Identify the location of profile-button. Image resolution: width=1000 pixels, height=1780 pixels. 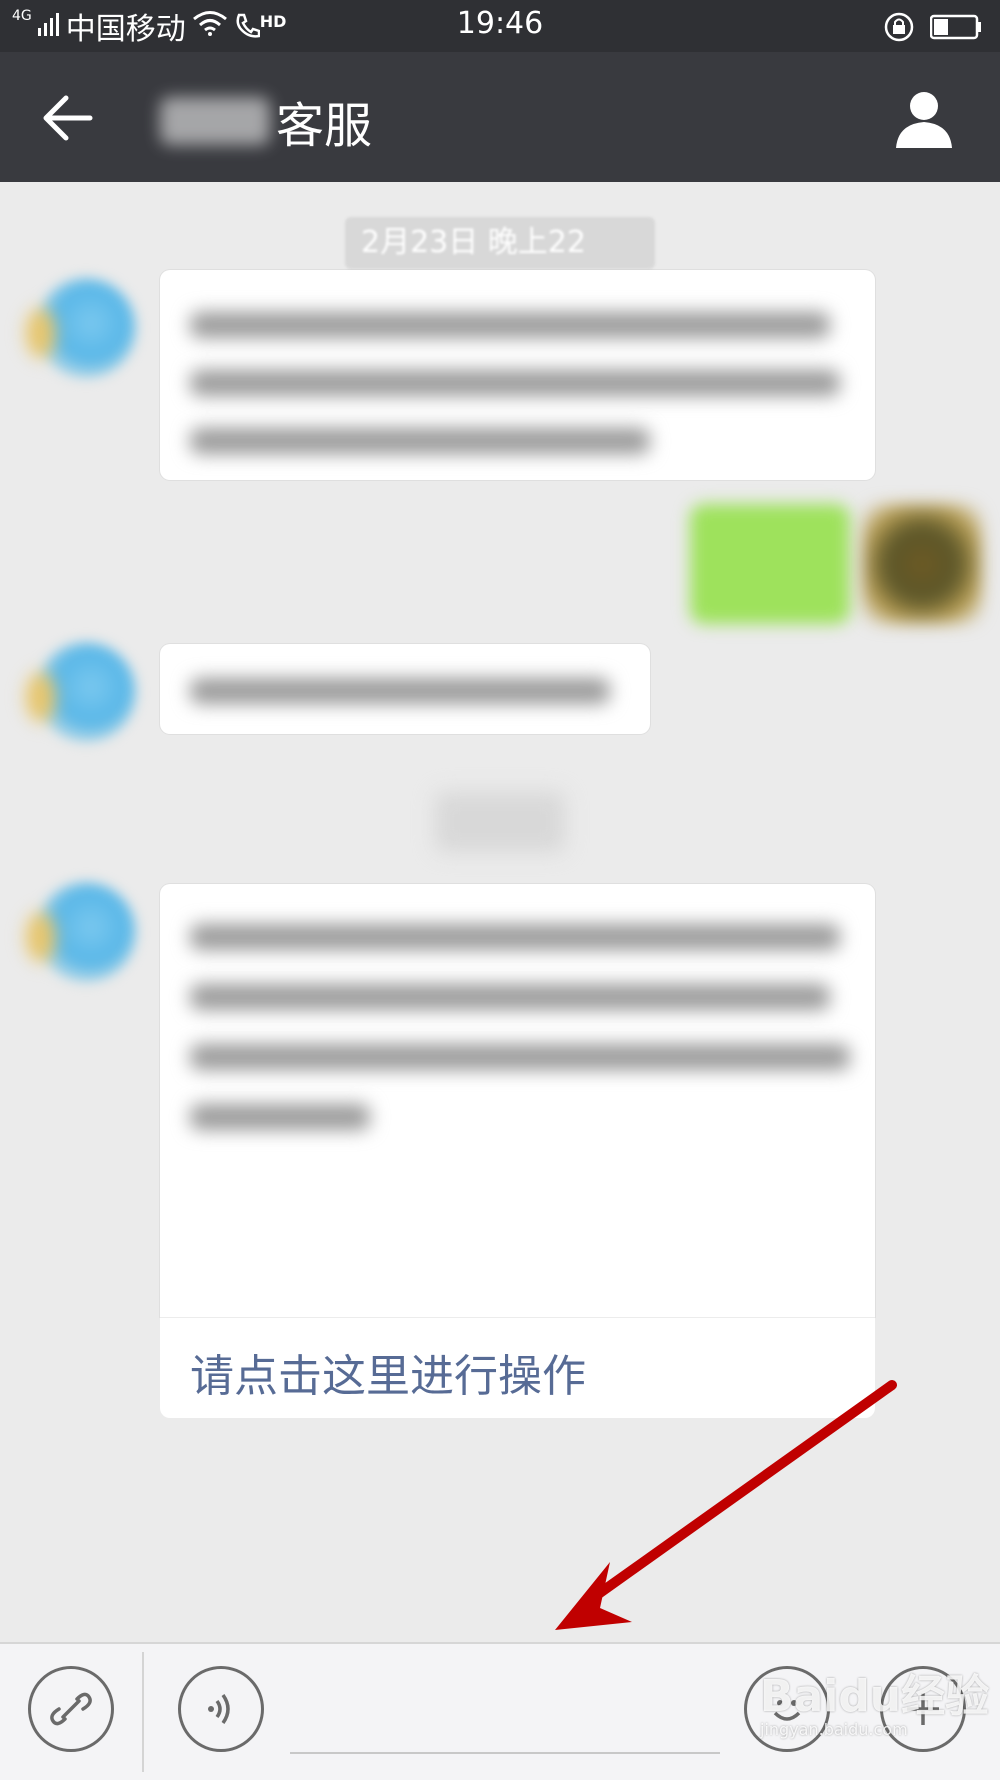
(924, 118).